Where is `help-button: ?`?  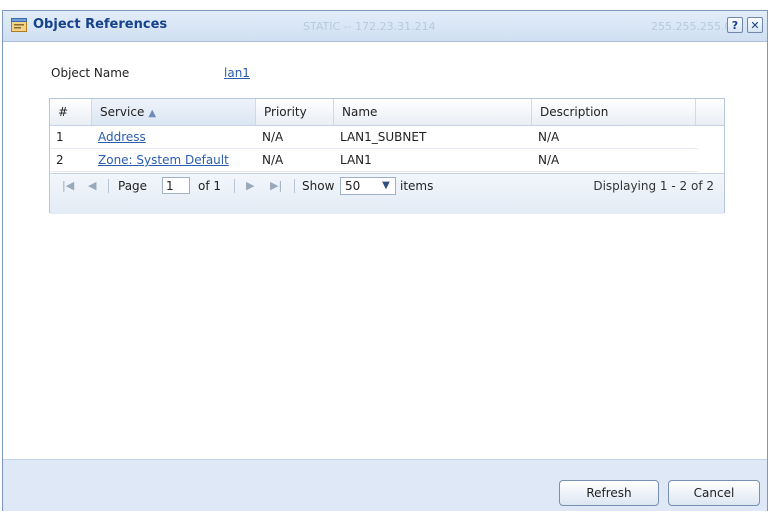 help-button: ? is located at coordinates (735, 25).